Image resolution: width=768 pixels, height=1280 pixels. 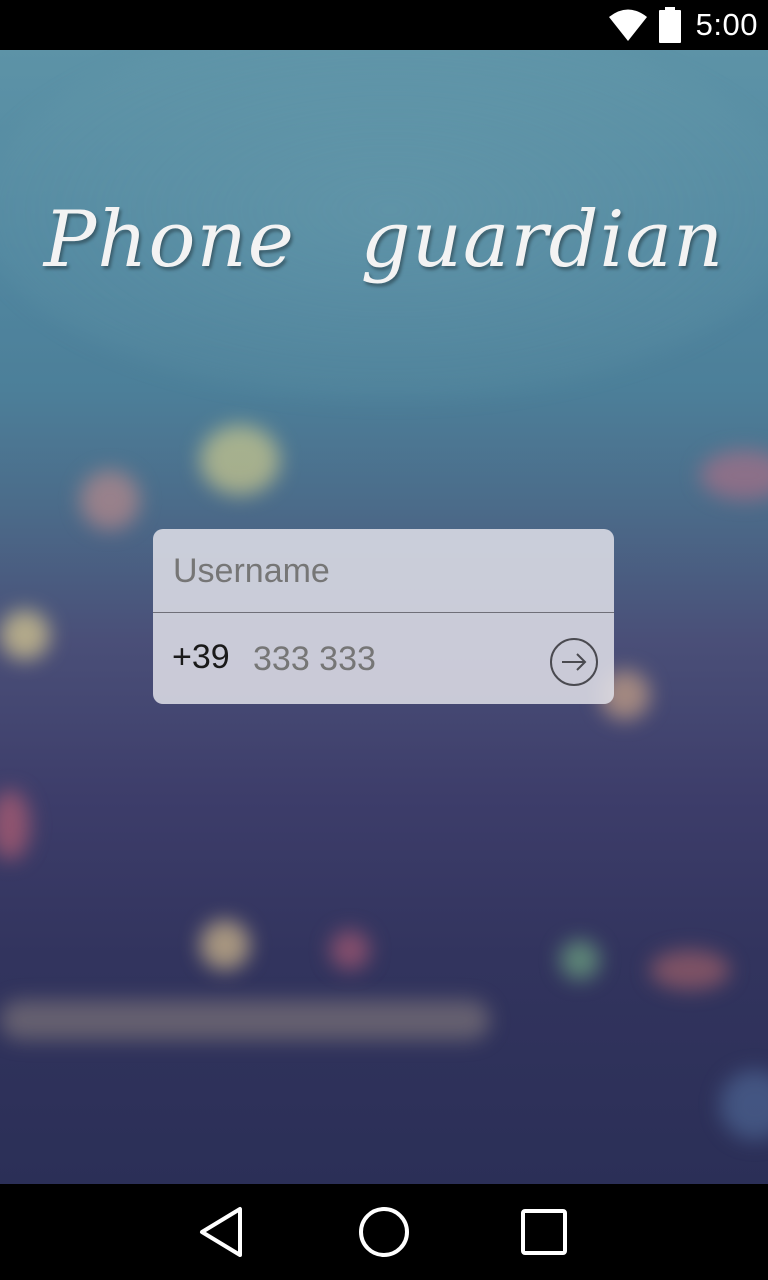 I want to click on submit-button, so click(x=574, y=662).